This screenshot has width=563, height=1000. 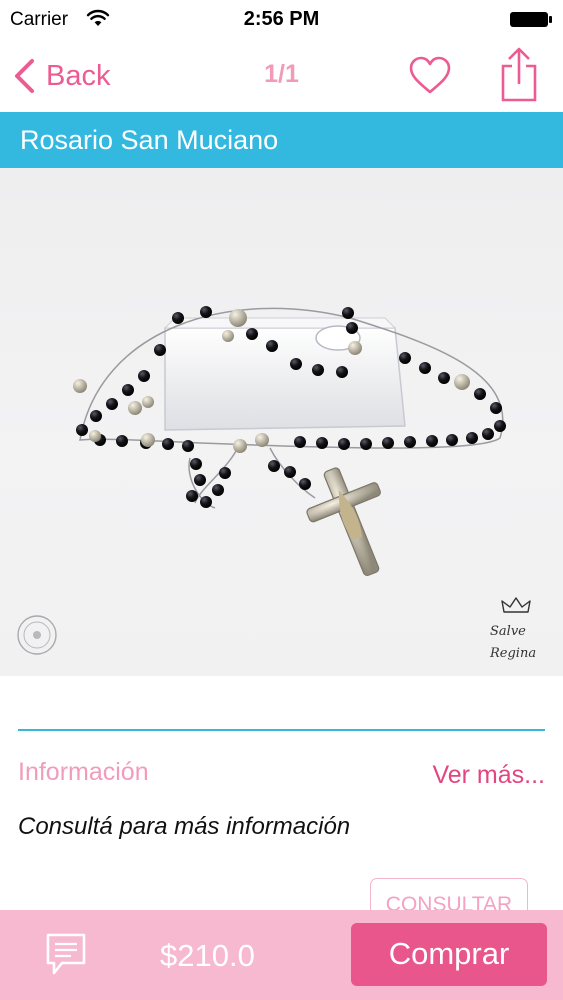 I want to click on info-heading: Información, so click(x=83, y=772).